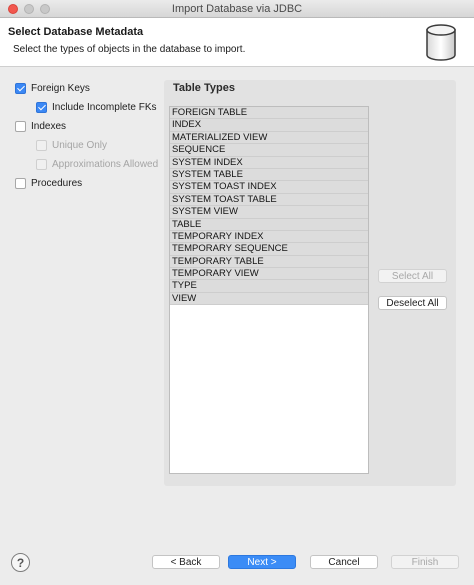  I want to click on procedures-checkbox: Procedures, so click(48, 183).